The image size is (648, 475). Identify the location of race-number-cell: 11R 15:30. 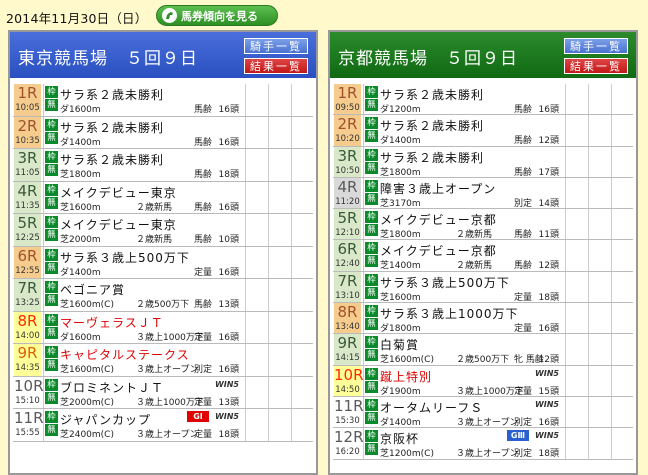
(349, 412).